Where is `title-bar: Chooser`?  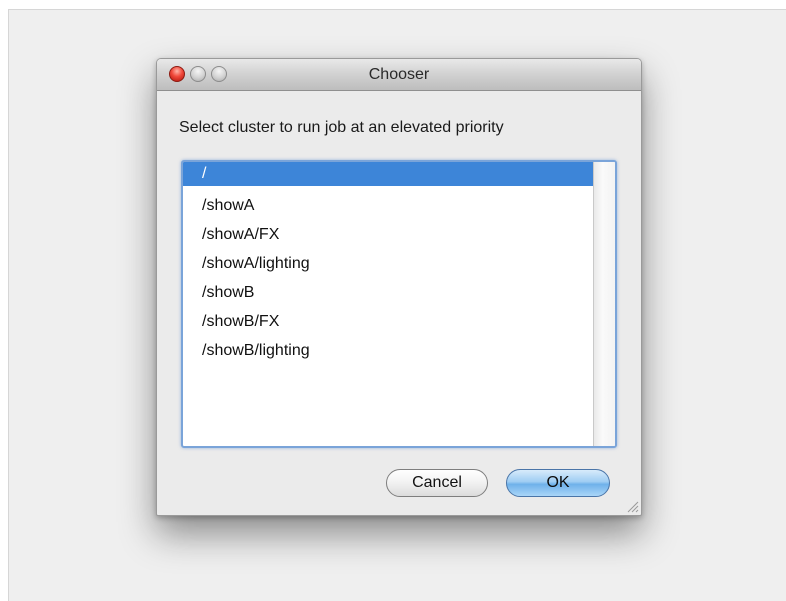 title-bar: Chooser is located at coordinates (399, 75).